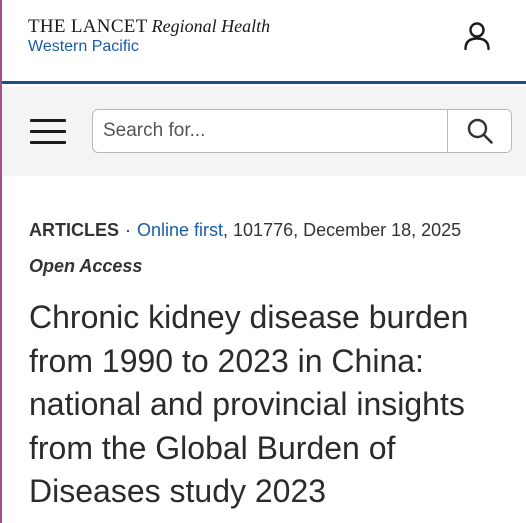  I want to click on hamburger-menu-icon, so click(48, 120).